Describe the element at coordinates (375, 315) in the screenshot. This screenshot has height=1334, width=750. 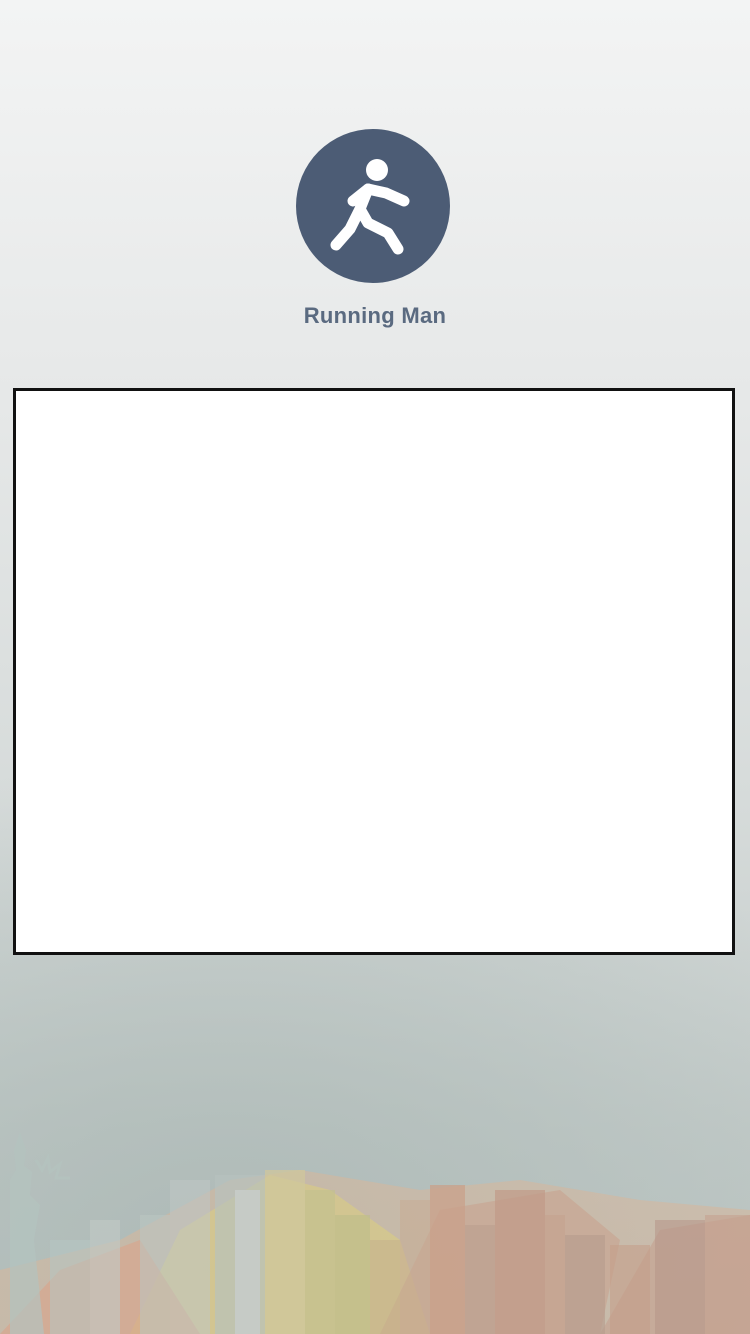
I see `app-name: Running Man` at that location.